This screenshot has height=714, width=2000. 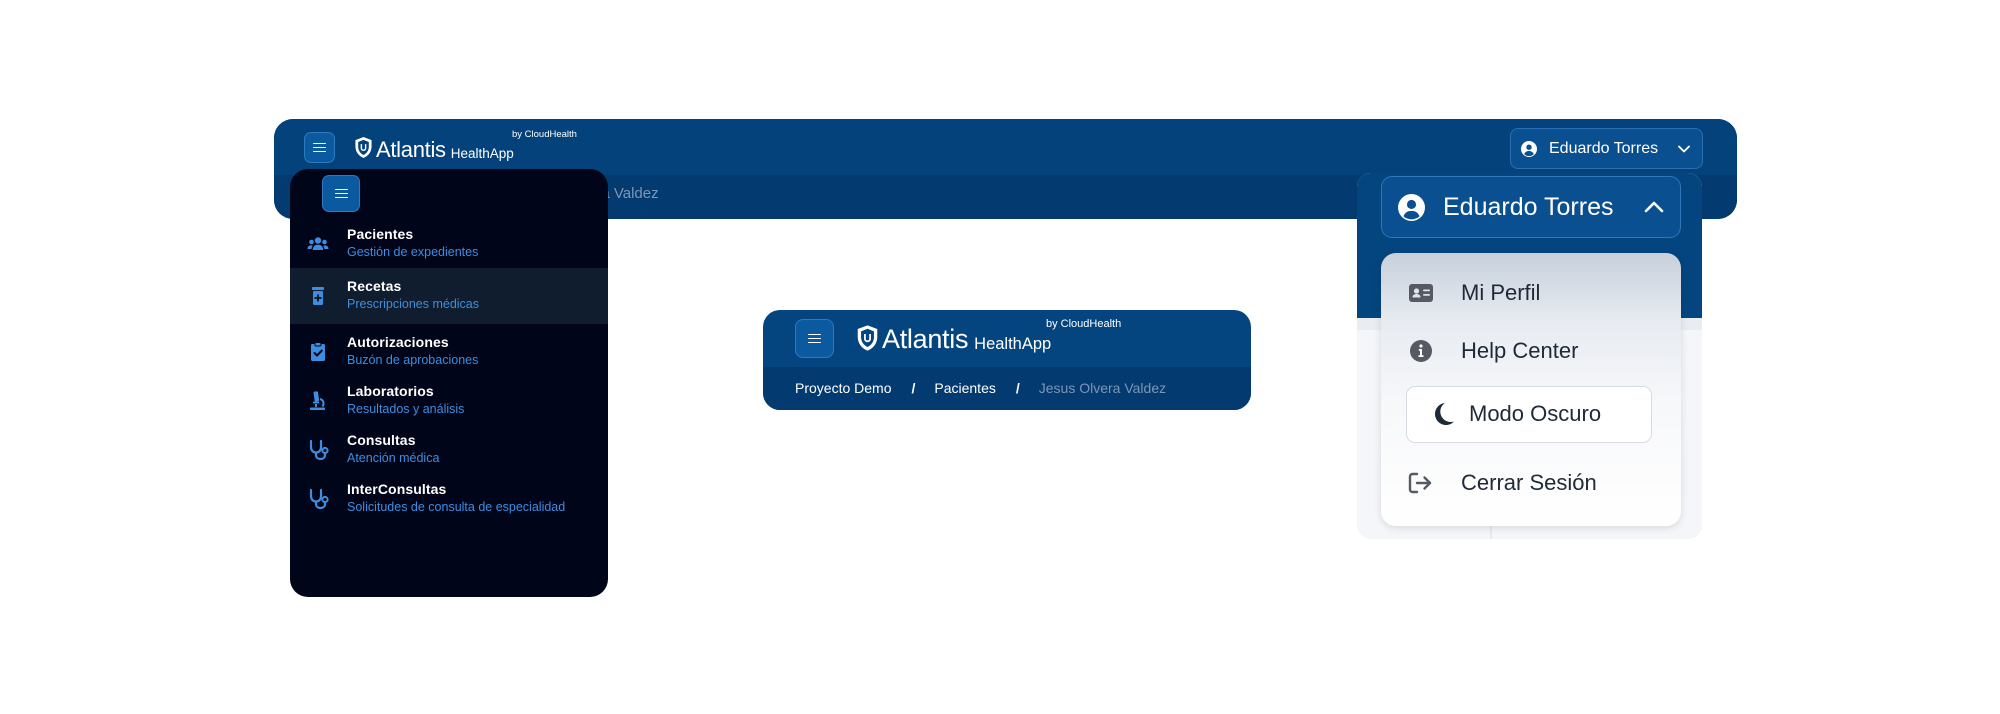 What do you see at coordinates (398, 342) in the screenshot?
I see `sidebar-item-label: Autorizaciones` at bounding box center [398, 342].